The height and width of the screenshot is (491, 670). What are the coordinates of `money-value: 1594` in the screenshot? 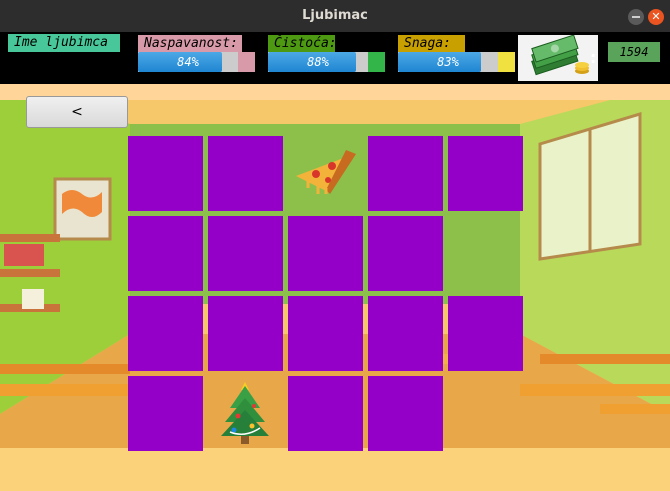 It's located at (634, 52).